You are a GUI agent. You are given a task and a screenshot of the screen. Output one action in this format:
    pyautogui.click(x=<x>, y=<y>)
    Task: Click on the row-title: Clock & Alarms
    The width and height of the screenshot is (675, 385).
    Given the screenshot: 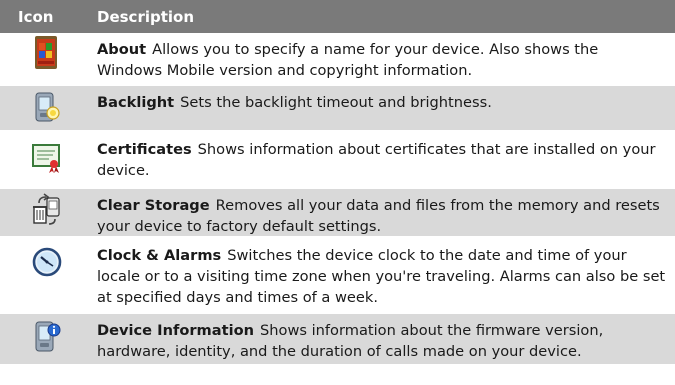 What is the action you would take?
    pyautogui.click(x=159, y=255)
    